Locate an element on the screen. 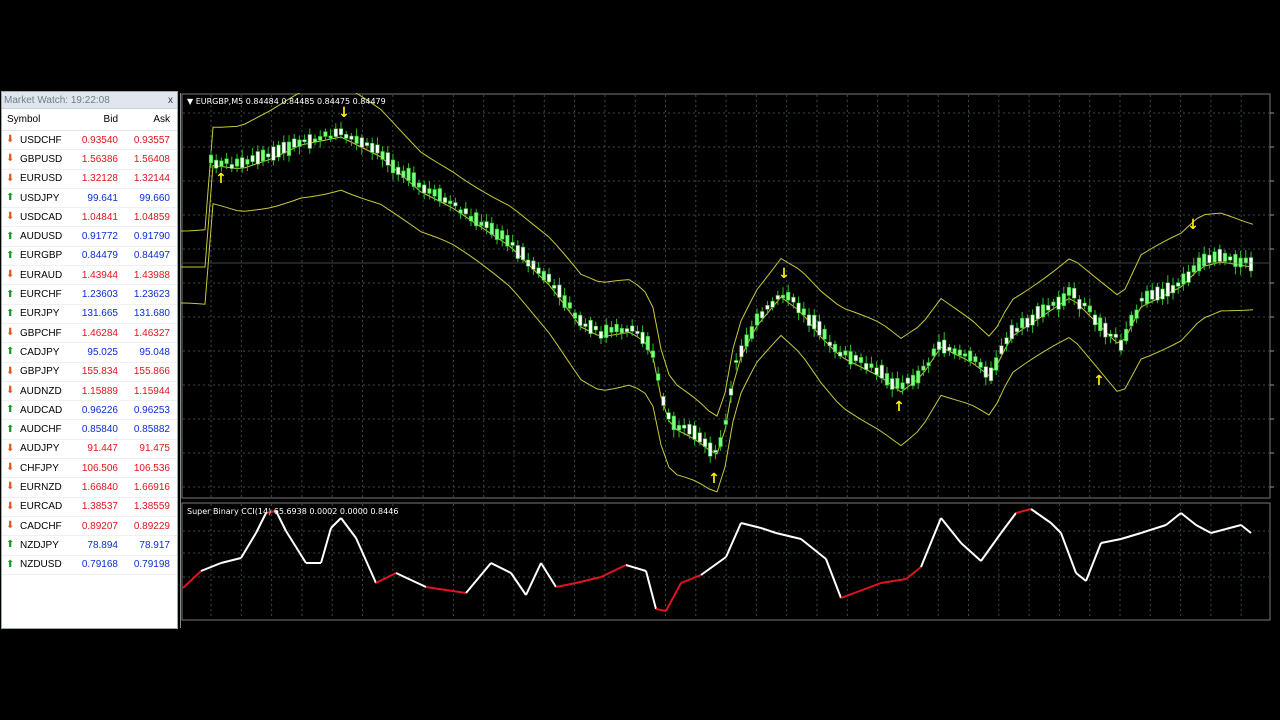 The height and width of the screenshot is (720, 1280). ask-value: 106.536 is located at coordinates (151, 468).